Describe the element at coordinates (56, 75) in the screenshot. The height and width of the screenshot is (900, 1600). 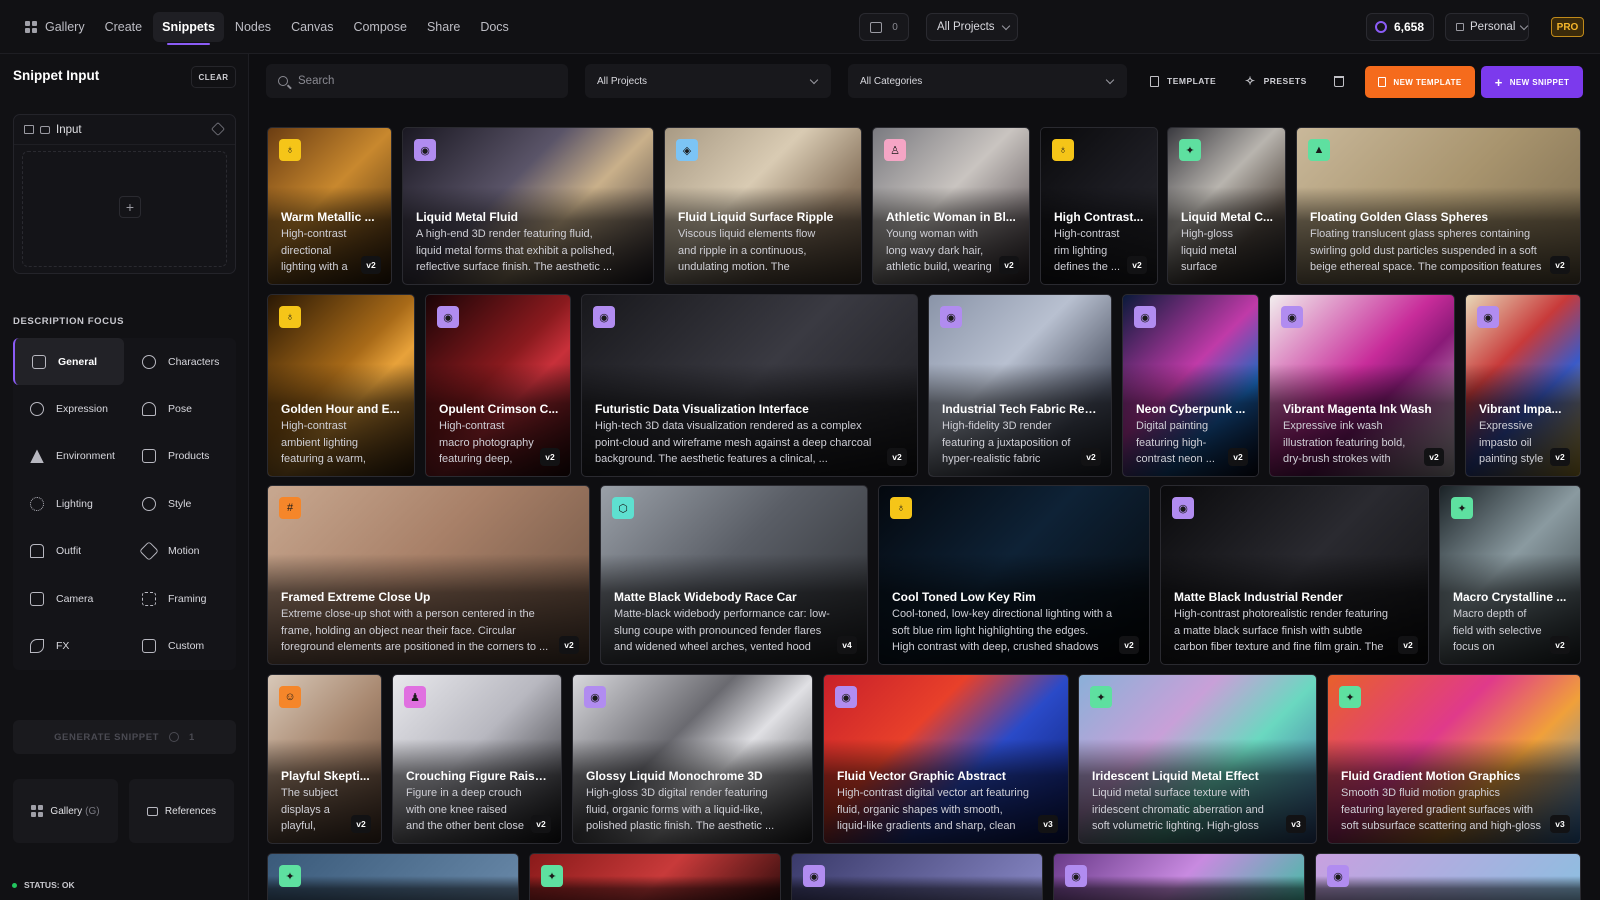
I see `sidebar-title: Snippet Input` at that location.